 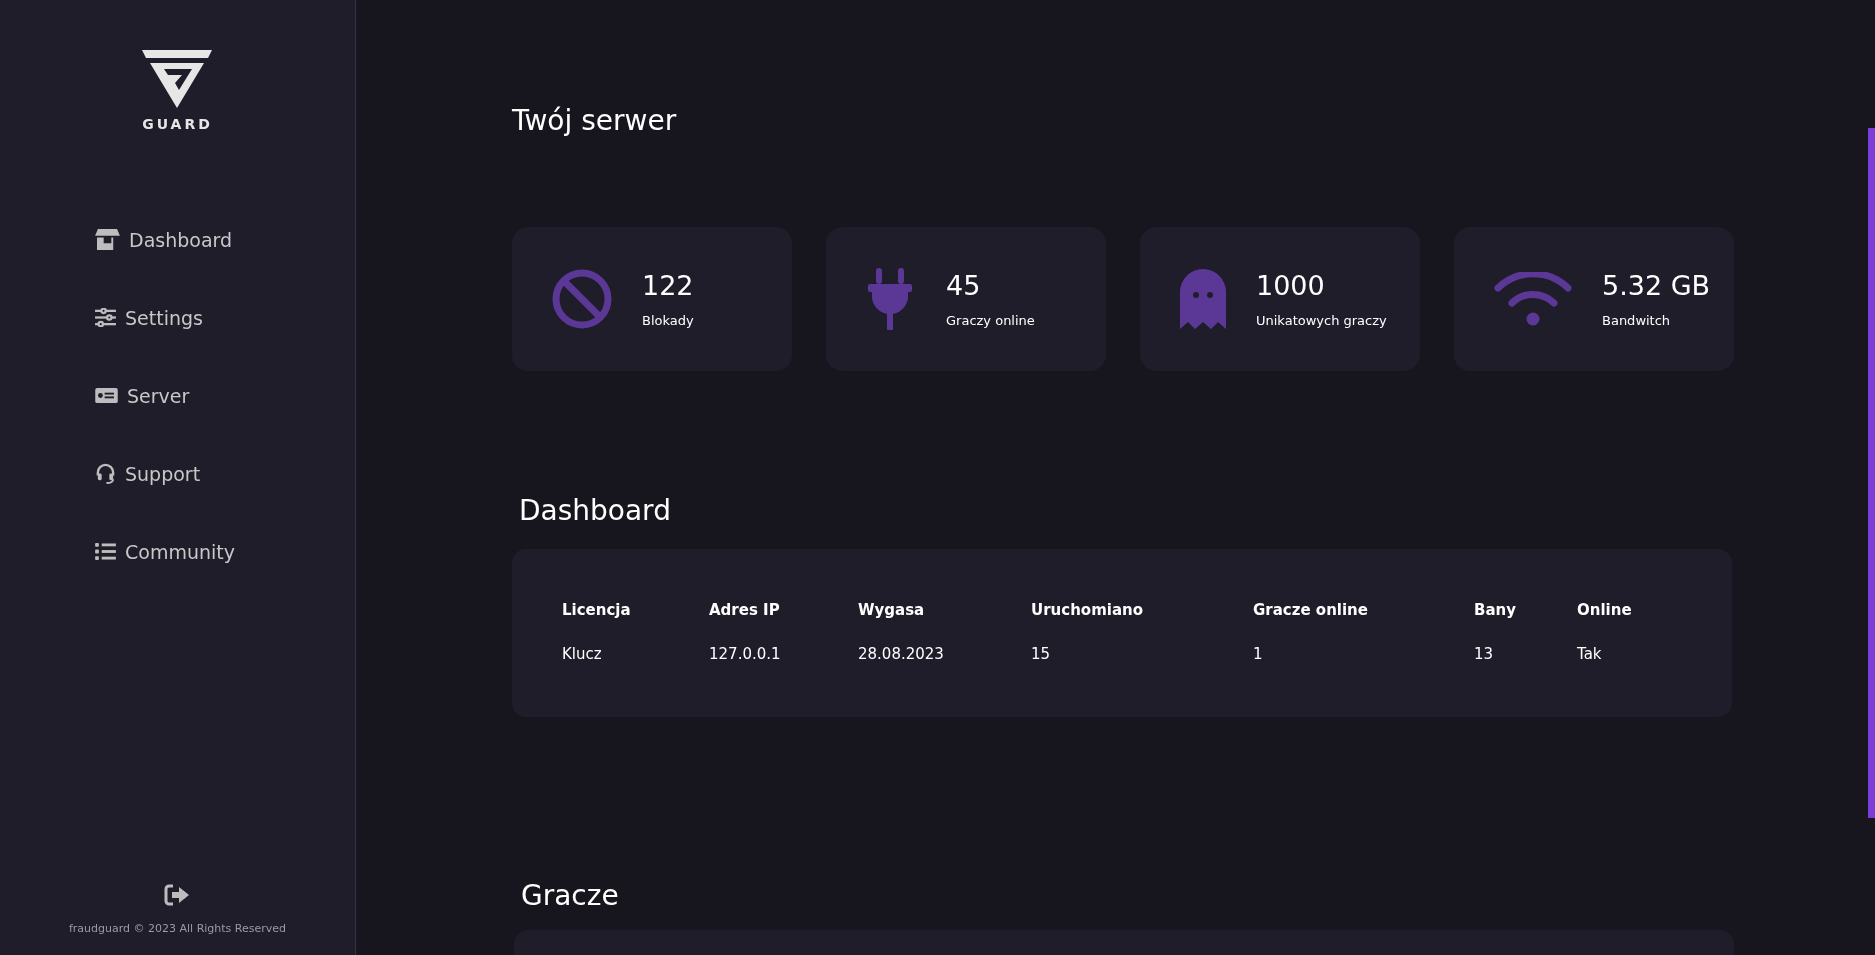 What do you see at coordinates (1258, 654) in the screenshot?
I see `table-cell-text: 1` at bounding box center [1258, 654].